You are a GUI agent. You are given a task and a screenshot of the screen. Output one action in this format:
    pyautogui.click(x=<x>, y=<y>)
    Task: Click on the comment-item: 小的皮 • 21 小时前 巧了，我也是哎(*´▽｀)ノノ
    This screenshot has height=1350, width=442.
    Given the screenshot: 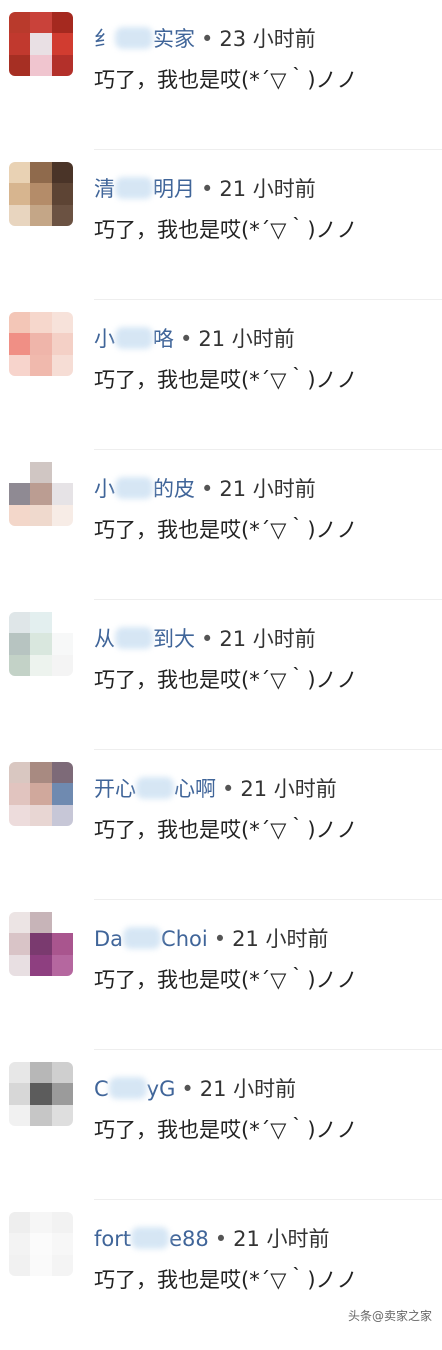 What is the action you would take?
    pyautogui.click(x=221, y=525)
    